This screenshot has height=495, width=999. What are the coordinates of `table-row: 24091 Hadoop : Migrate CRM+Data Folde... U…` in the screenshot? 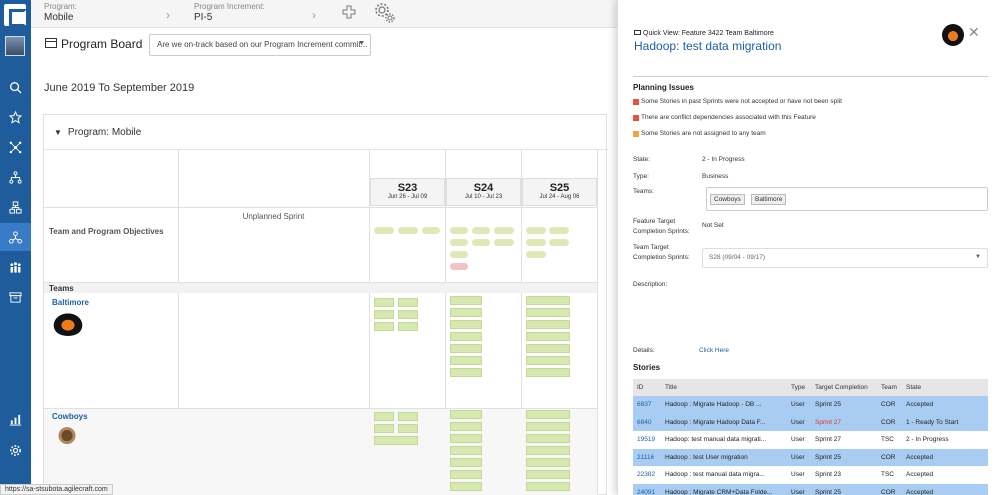 It's located at (810, 489).